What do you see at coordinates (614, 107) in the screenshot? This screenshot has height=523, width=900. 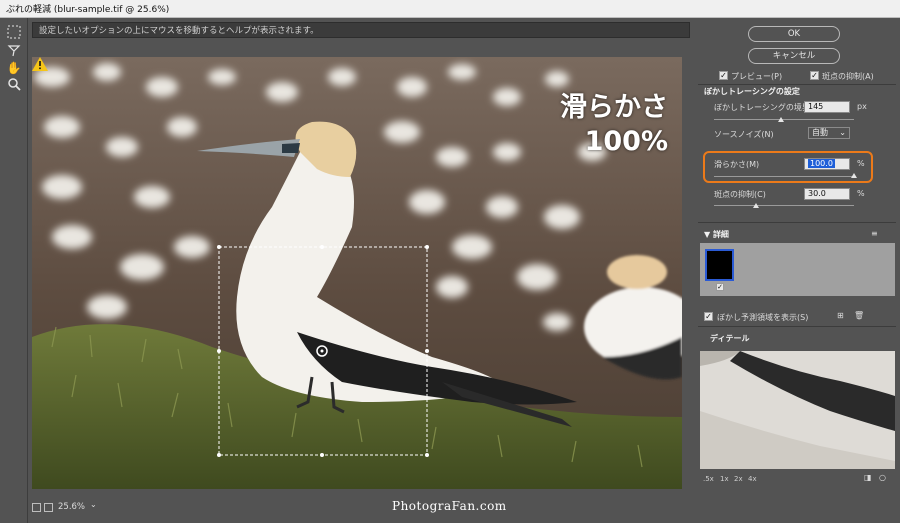 I see `overlay-line-1: 滑らかさ` at bounding box center [614, 107].